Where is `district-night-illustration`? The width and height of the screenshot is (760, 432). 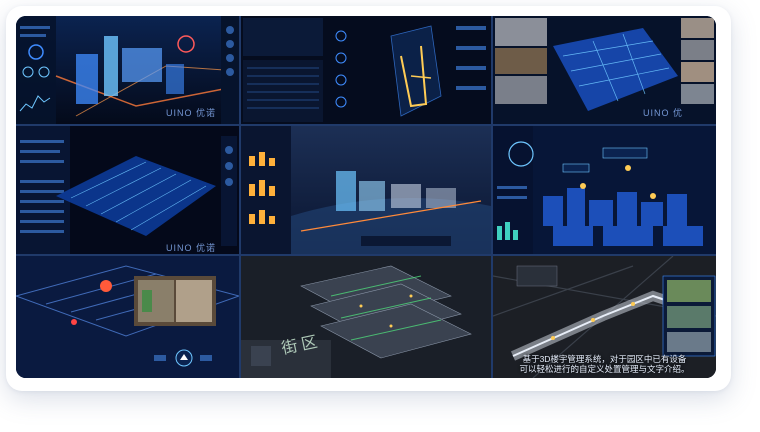
district-night-illustration is located at coordinates (604, 190).